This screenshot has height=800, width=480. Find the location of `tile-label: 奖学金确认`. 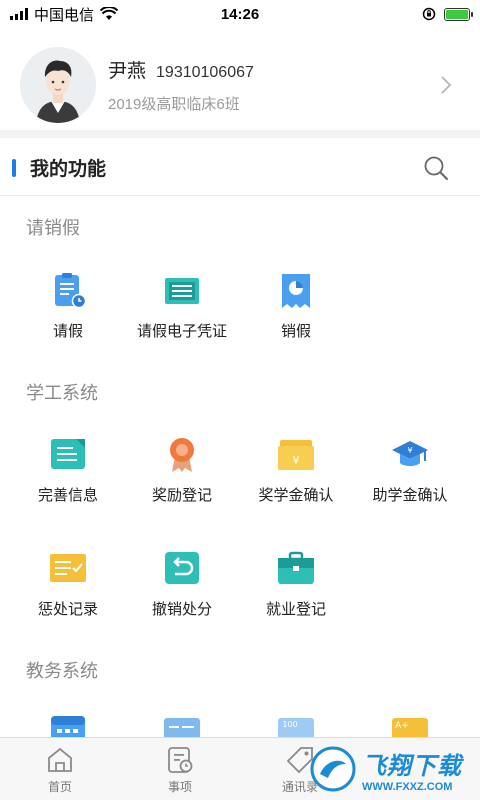

tile-label: 奖学金确认 is located at coordinates (296, 495).